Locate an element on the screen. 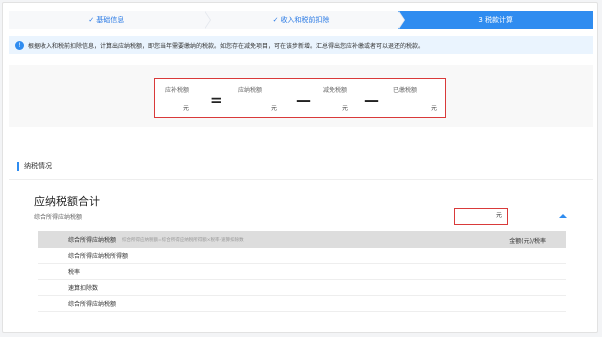 The width and height of the screenshot is (602, 337). table-row: 综合所得应纳税额 is located at coordinates (302, 304).